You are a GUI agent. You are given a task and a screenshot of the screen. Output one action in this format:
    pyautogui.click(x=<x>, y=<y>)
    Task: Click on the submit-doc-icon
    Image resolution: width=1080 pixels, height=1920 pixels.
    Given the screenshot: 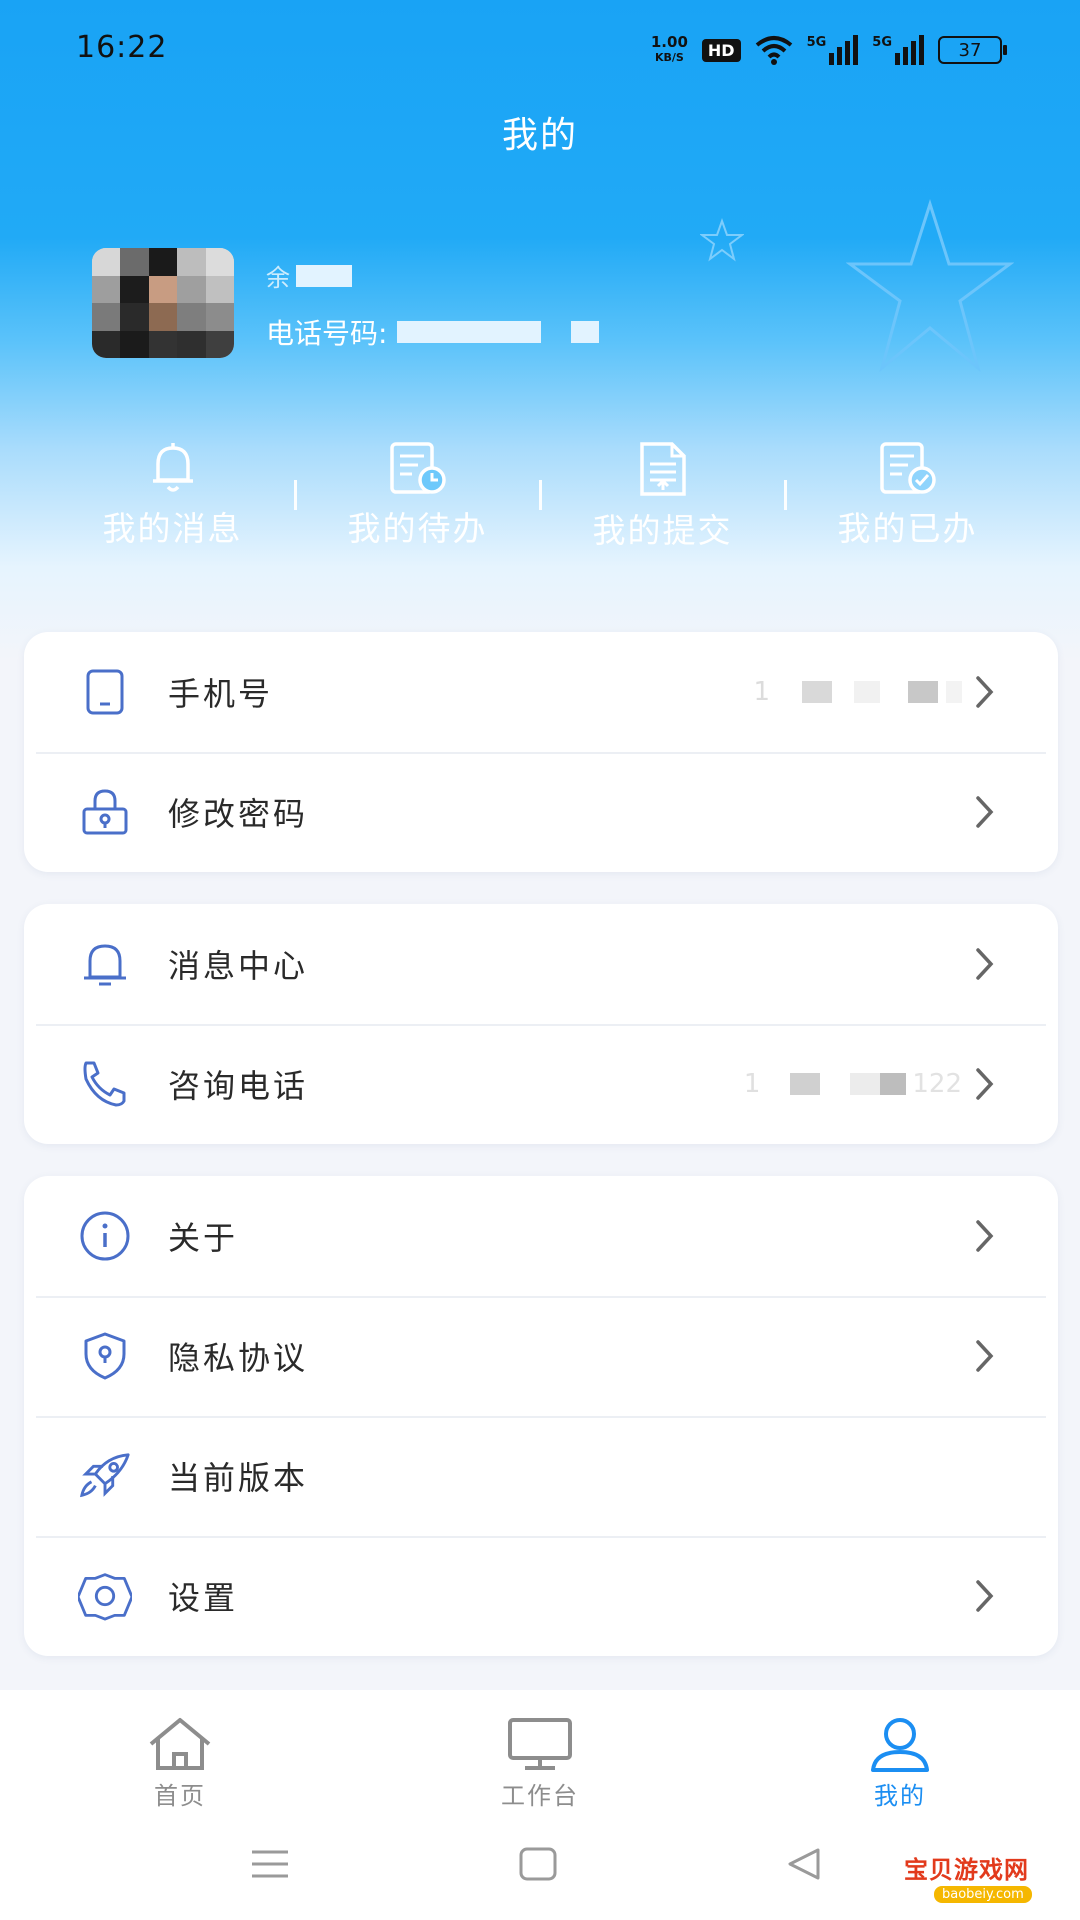 What is the action you would take?
    pyautogui.click(x=662, y=469)
    